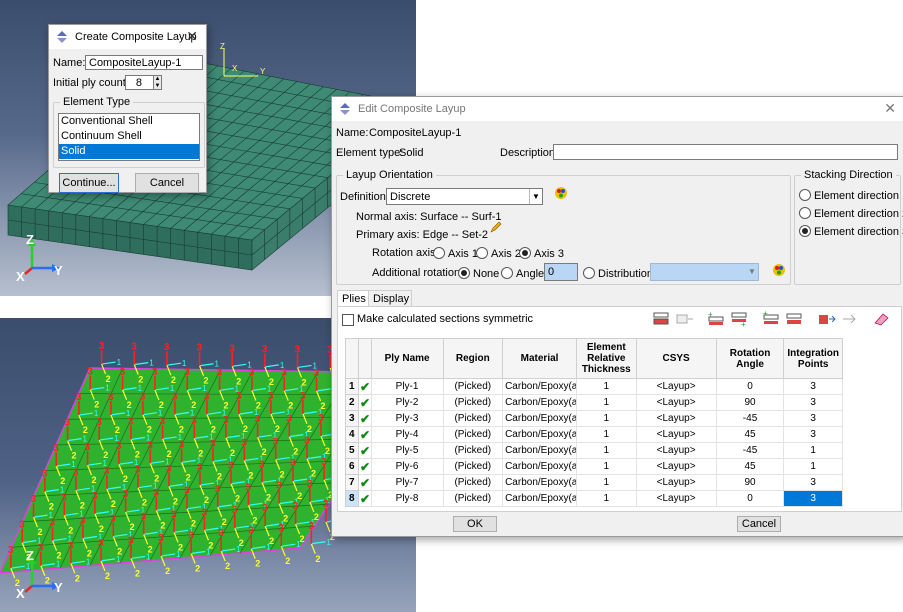  Describe the element at coordinates (739, 319) in the screenshot. I see `add-row-below-icon: +` at that location.